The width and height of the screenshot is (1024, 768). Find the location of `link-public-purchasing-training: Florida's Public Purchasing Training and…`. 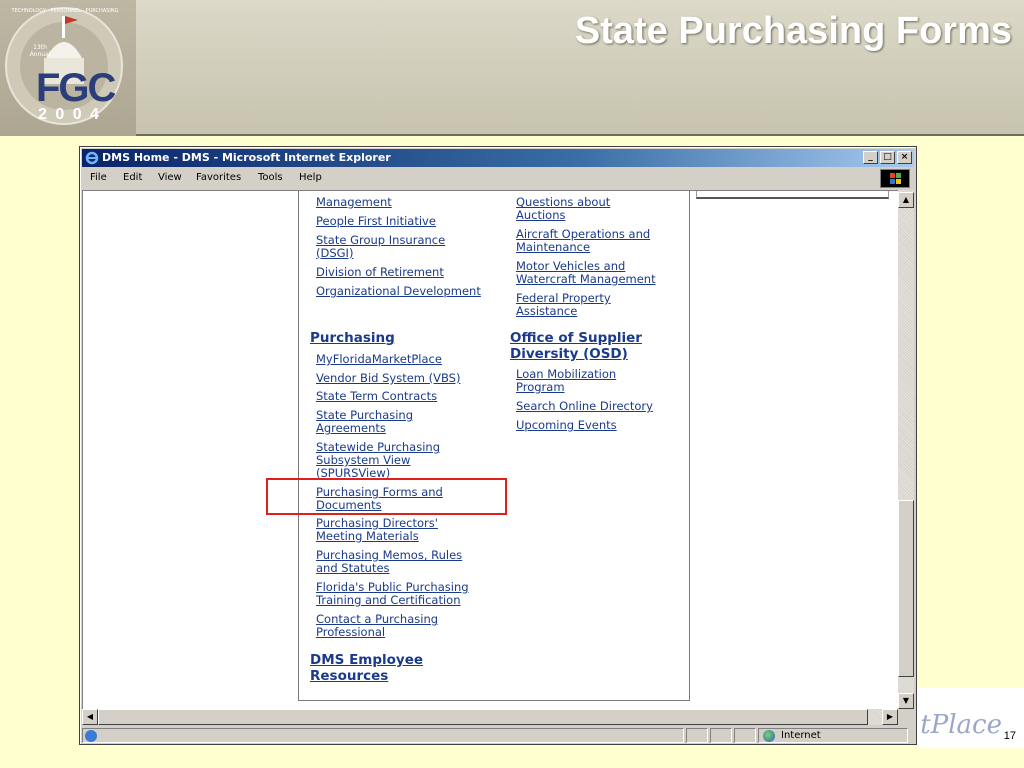

link-public-purchasing-training: Florida's Public Purchasing Training and… is located at coordinates (392, 594).